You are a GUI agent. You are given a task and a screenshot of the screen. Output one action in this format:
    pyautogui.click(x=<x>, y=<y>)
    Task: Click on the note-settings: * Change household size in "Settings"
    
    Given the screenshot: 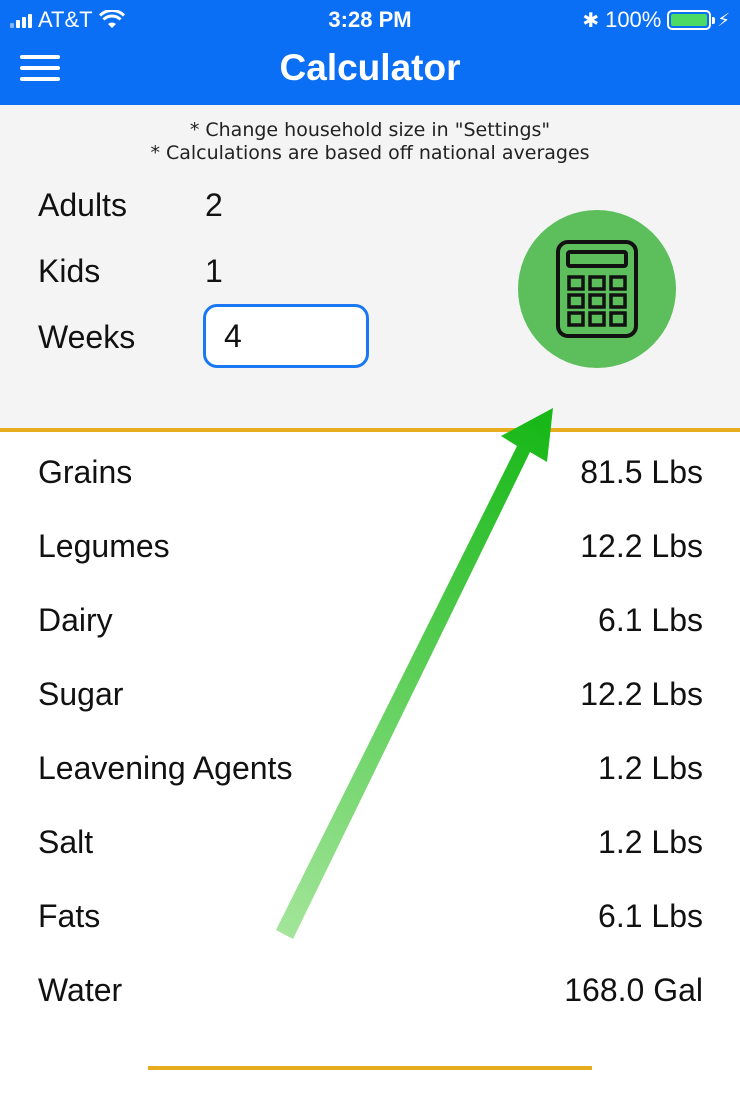 What is the action you would take?
    pyautogui.click(x=370, y=130)
    